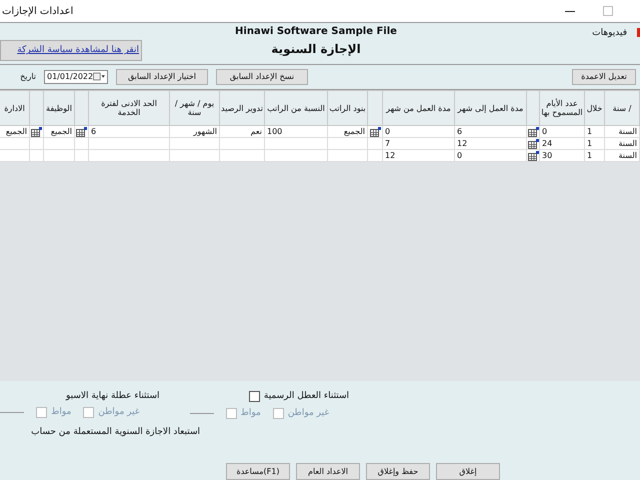 The image size is (640, 480). I want to click on copy-previous-button: نسخ الإعداد السابق, so click(262, 76).